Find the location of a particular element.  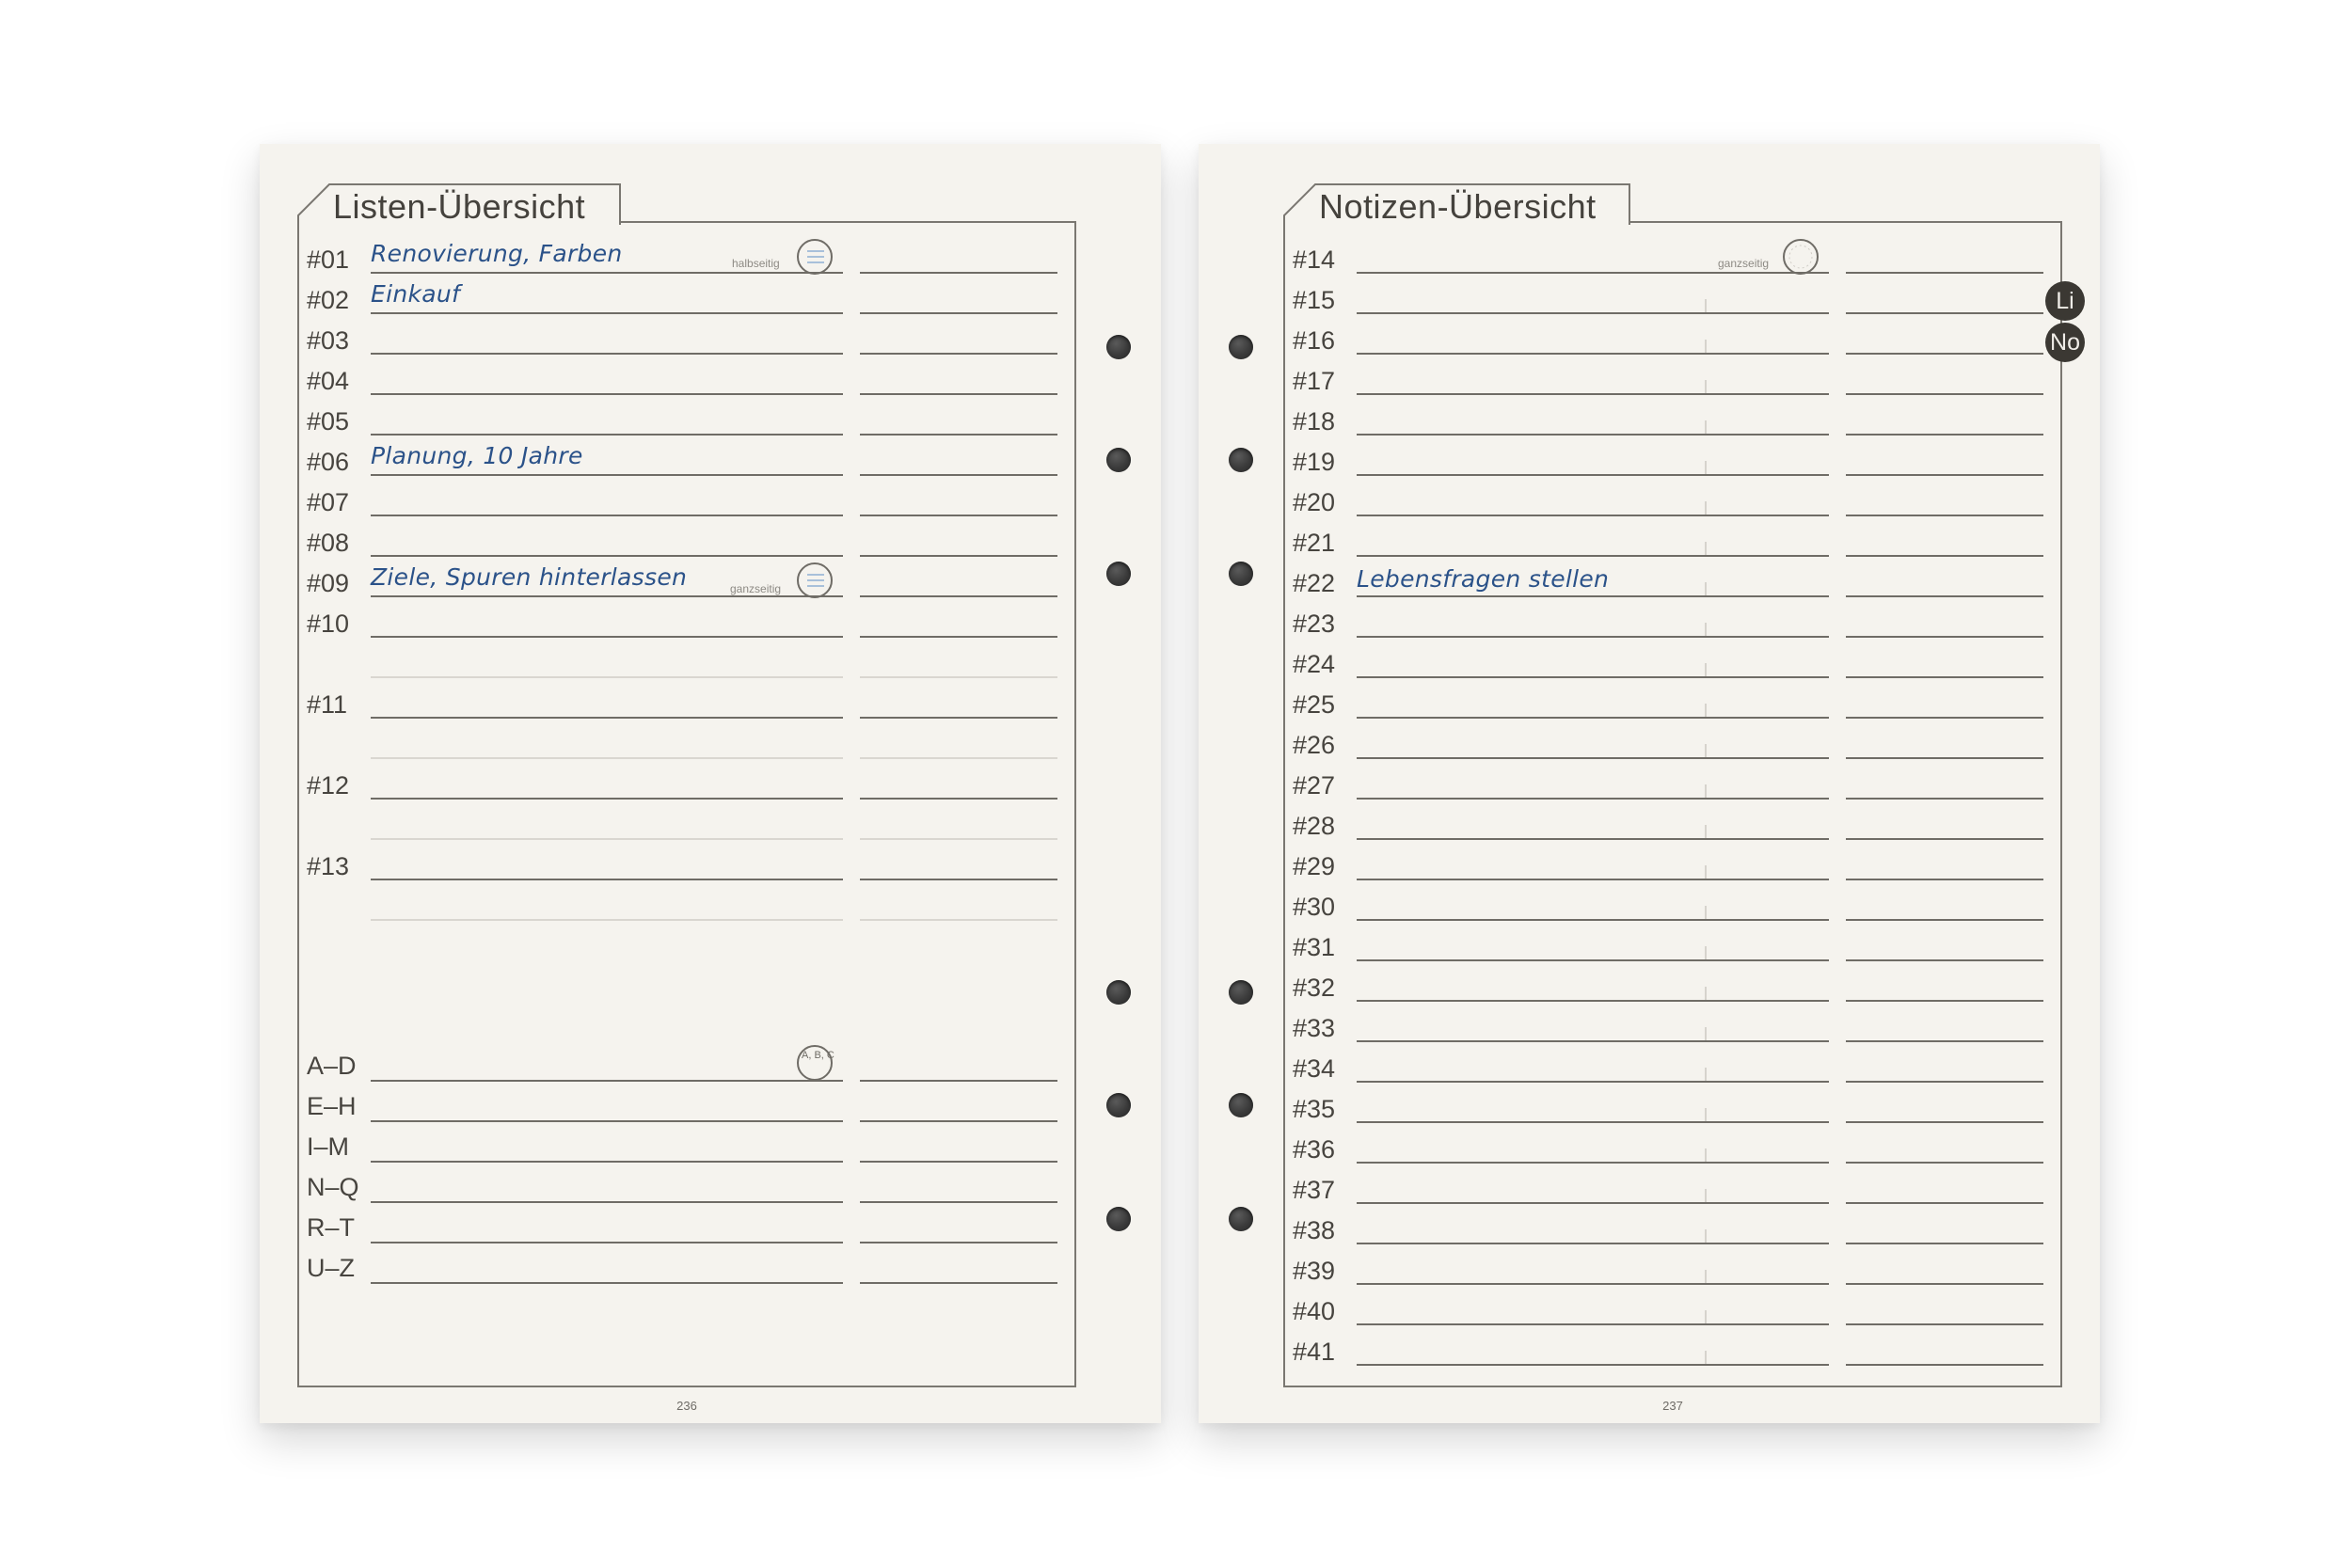

note-row: #30 is located at coordinates (1678, 904).